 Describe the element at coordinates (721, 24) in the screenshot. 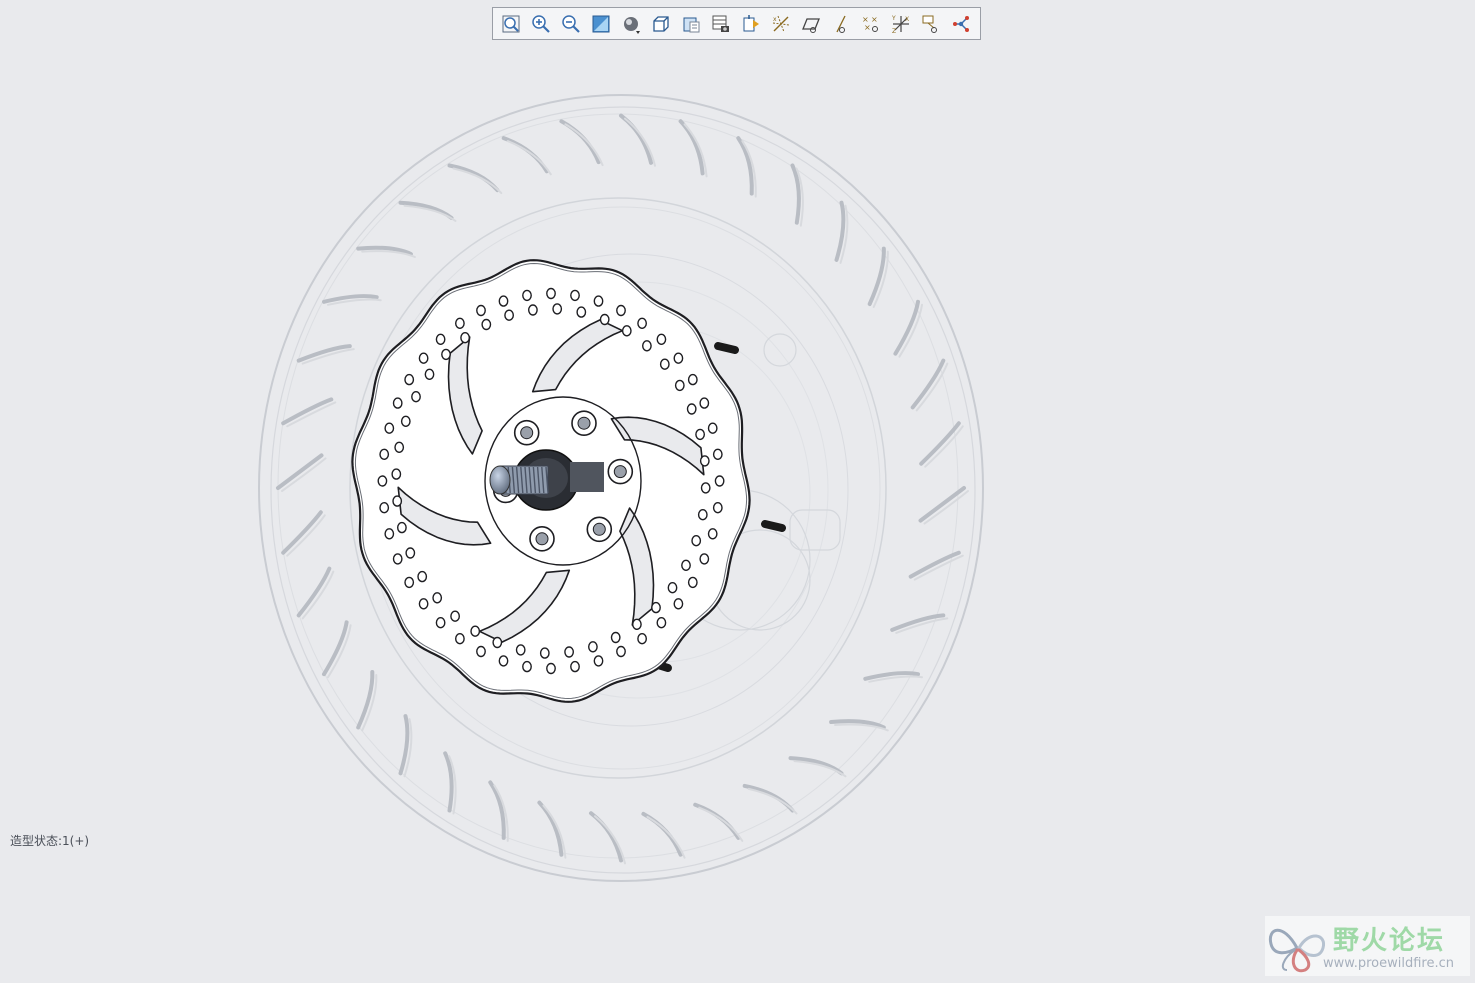

I see `layer-button` at that location.